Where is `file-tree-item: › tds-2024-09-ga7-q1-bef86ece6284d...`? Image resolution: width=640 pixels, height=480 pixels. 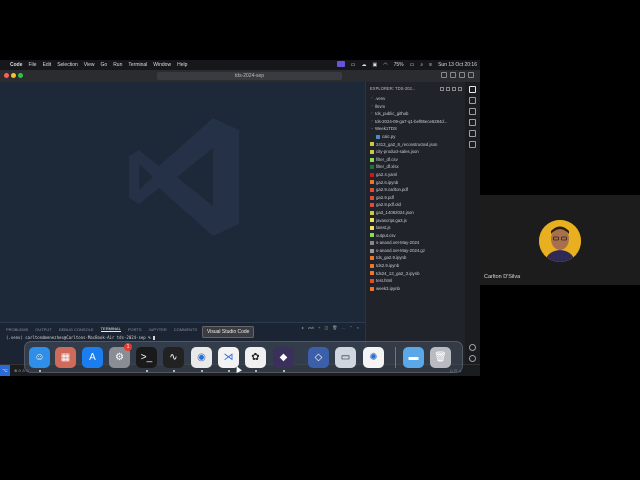
file-tree-item: › tds-2024-09-ga7-q1-bef86ece6284d... is located at coordinates (416, 122).